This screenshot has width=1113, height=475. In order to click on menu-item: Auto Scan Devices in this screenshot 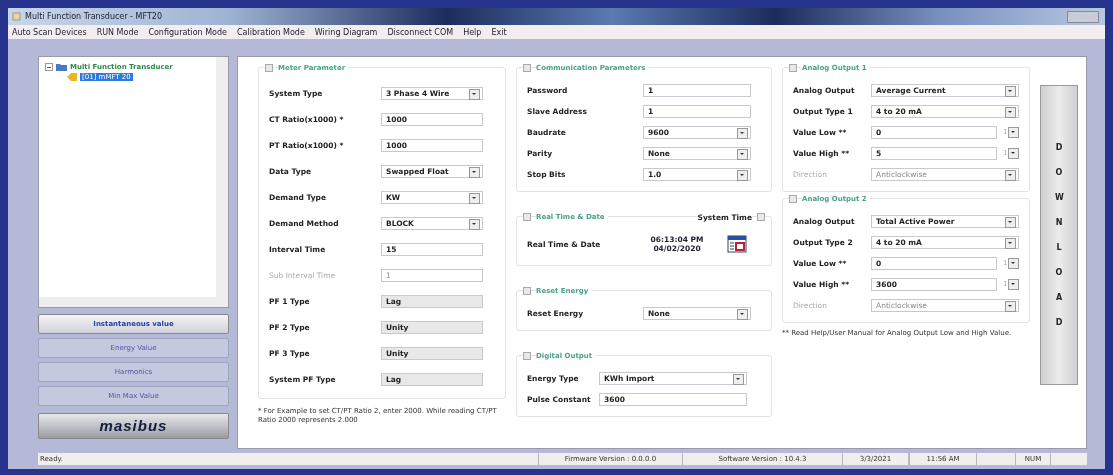, I will do `click(49, 32)`.